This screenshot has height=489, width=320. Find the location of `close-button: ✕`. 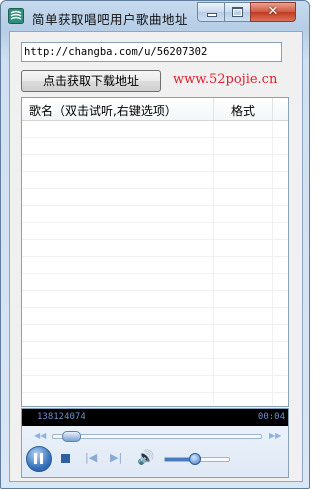

close-button: ✕ is located at coordinates (273, 12).